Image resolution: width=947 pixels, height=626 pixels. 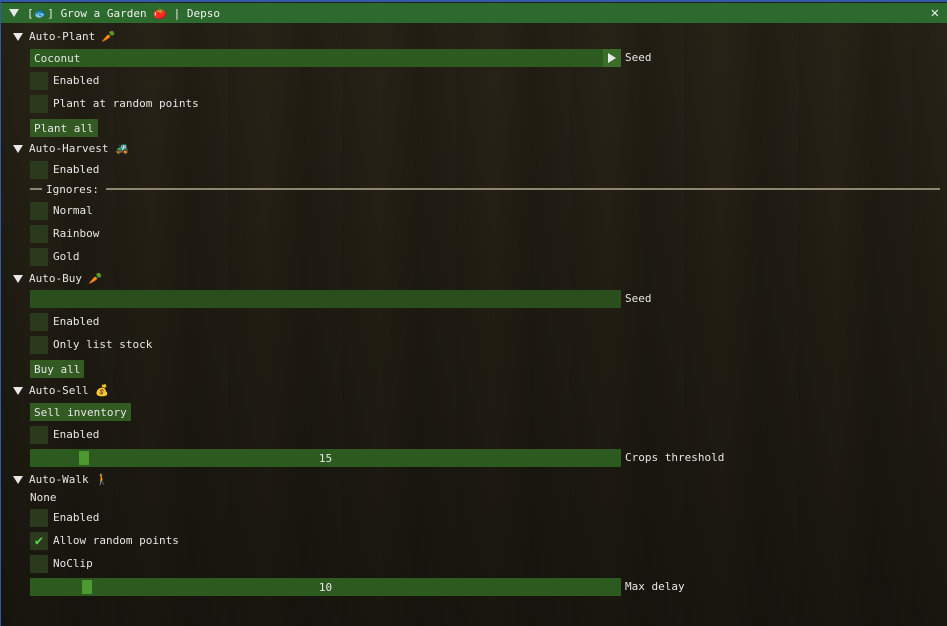 What do you see at coordinates (935, 13) in the screenshot?
I see `close-icon: ✕` at bounding box center [935, 13].